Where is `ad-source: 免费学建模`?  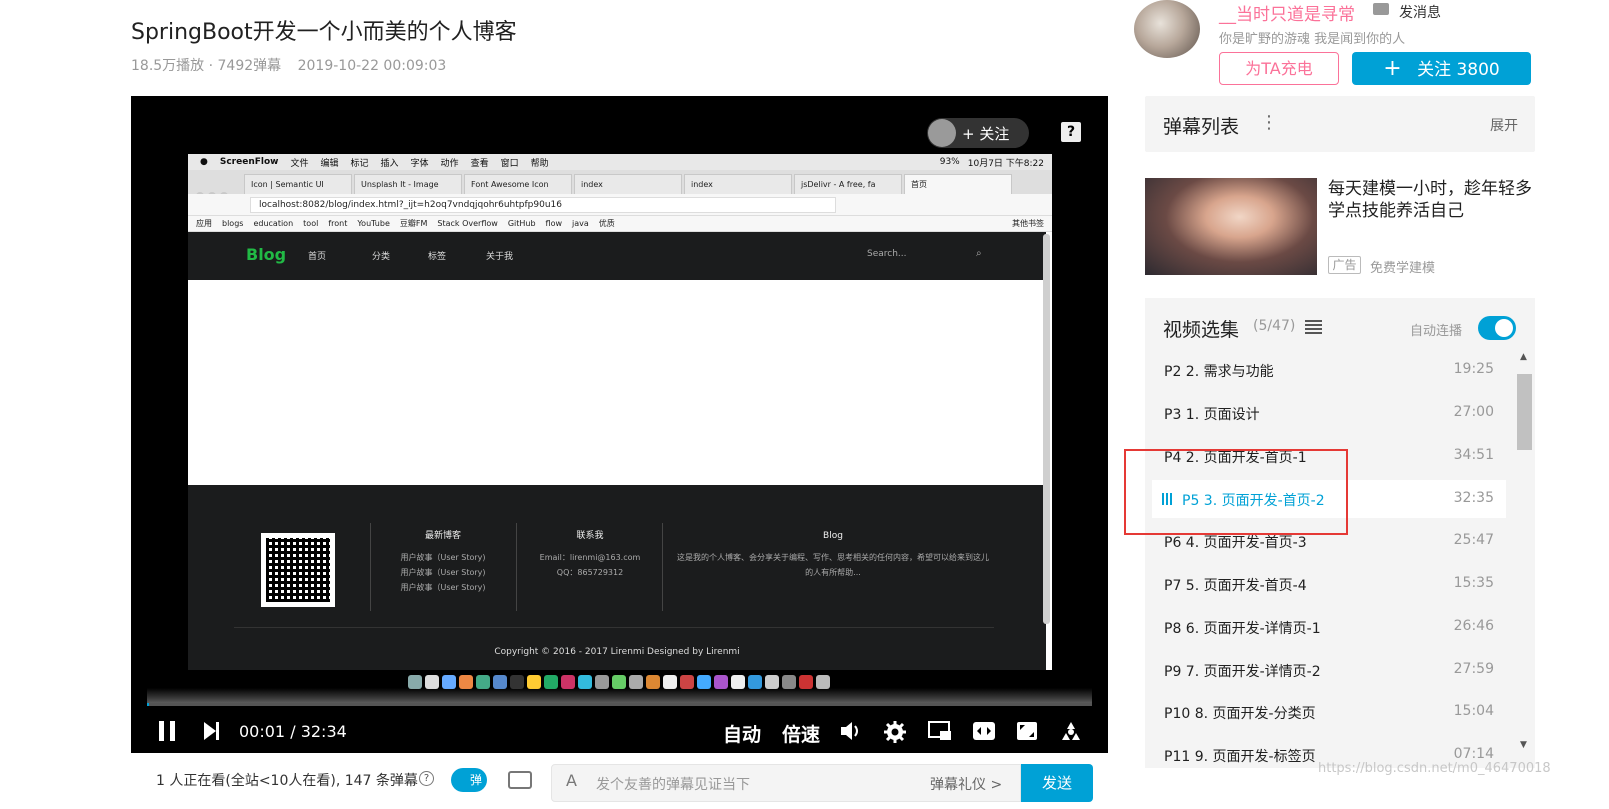
ad-source: 免费学建模 is located at coordinates (1403, 268).